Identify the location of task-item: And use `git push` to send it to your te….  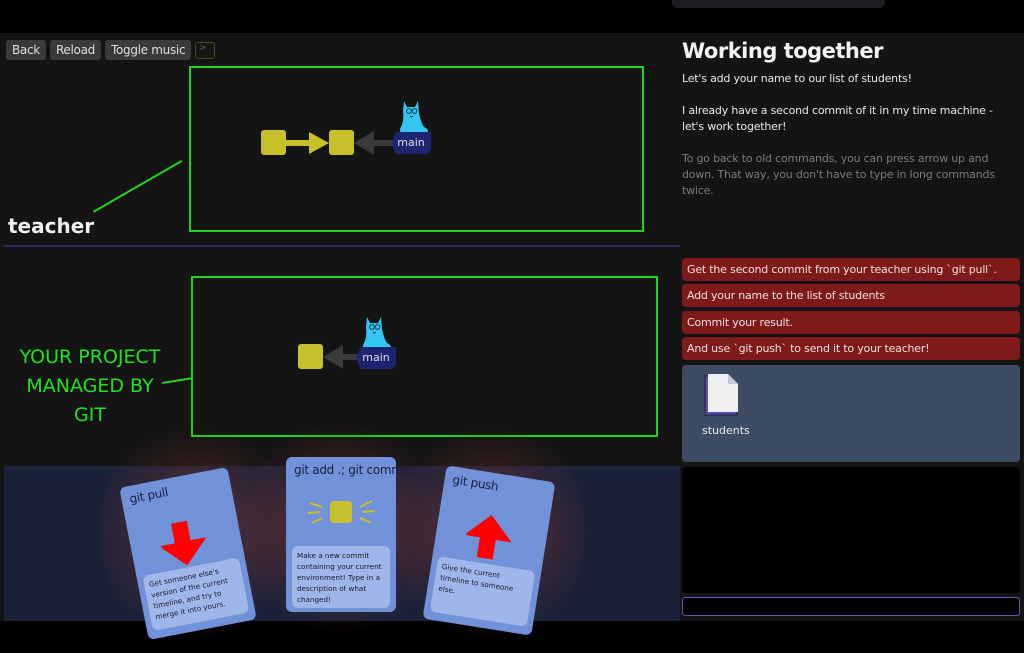
(851, 348).